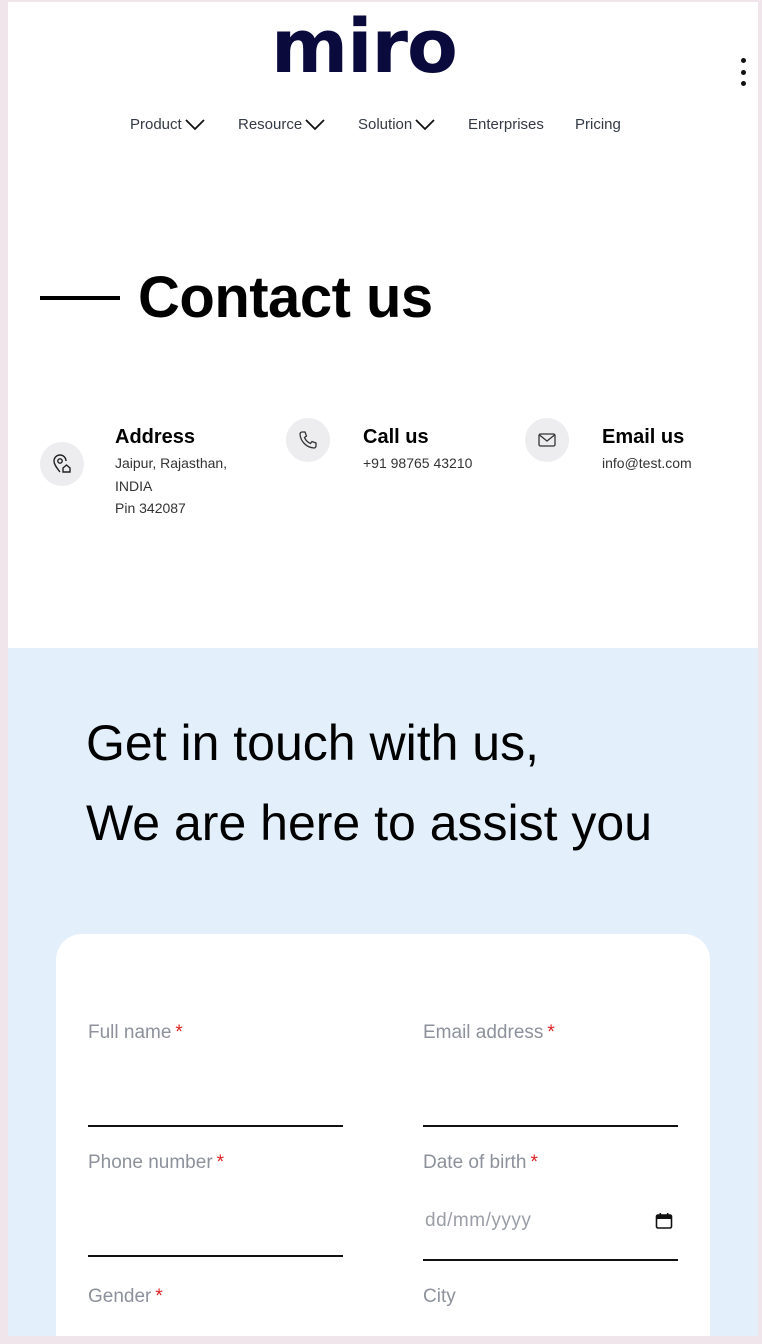 The image size is (762, 1344). I want to click on address-line: INDIA, so click(134, 485).